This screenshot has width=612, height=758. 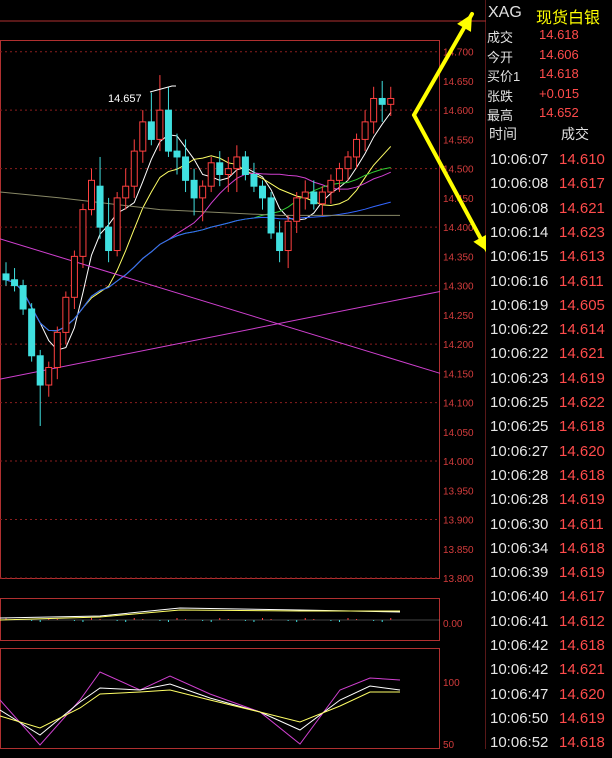 I want to click on price-axis-label: 14.100, so click(x=458, y=404).